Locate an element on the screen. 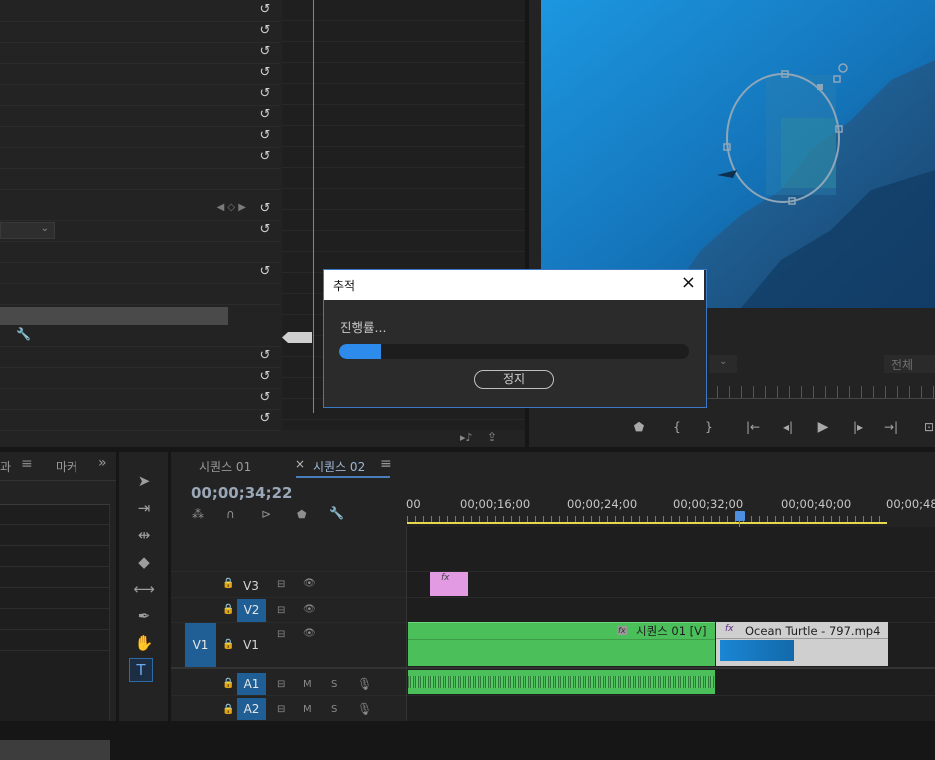 The width and height of the screenshot is (935, 760). type-tool-icon: T is located at coordinates (141, 670).